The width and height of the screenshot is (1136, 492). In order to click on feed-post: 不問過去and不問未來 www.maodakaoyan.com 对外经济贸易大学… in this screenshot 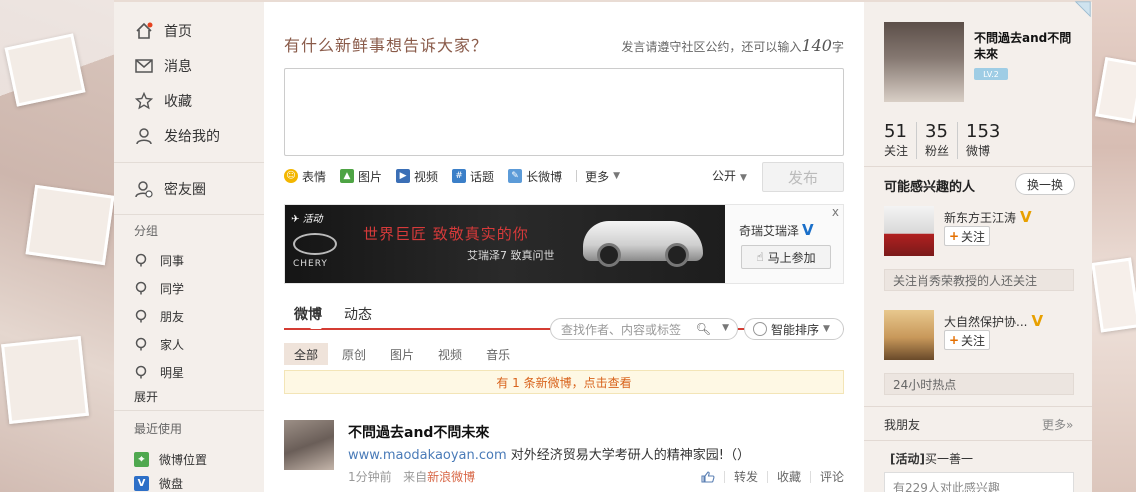, I will do `click(564, 456)`.